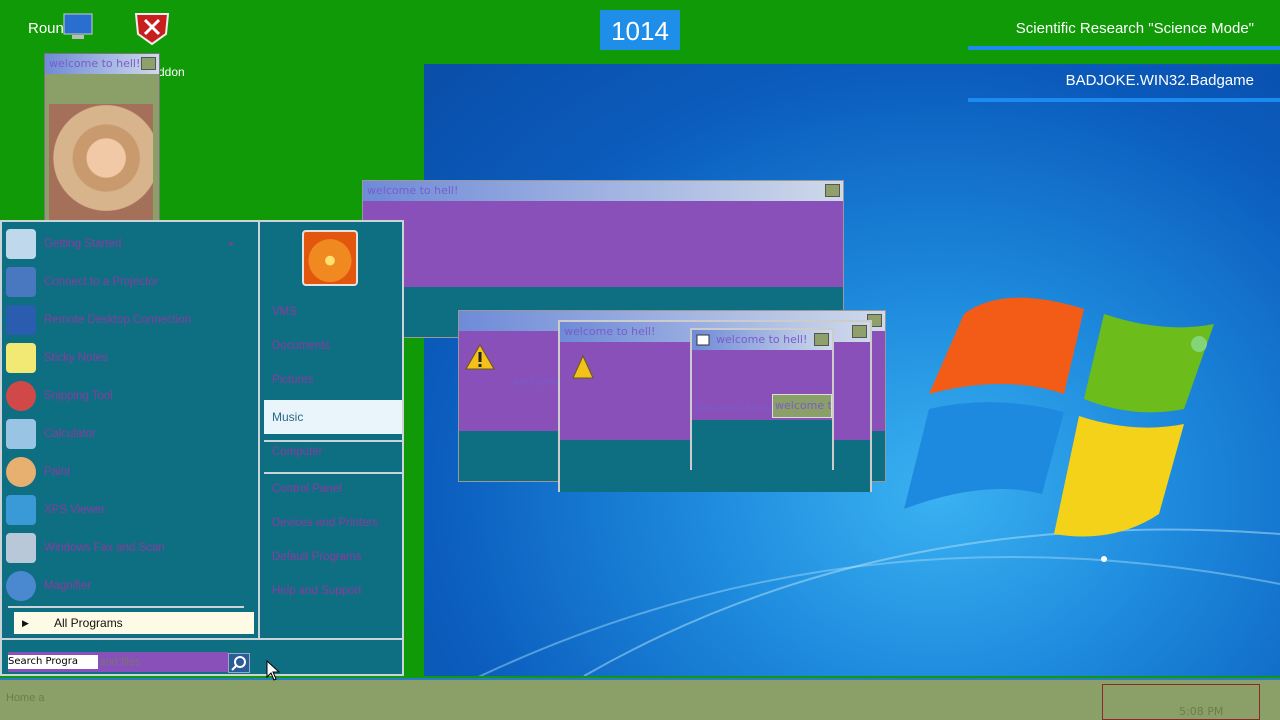 The image size is (1280, 720). Describe the element at coordinates (1181, 702) in the screenshot. I see `taskbar-clock: 5:08 PM` at that location.